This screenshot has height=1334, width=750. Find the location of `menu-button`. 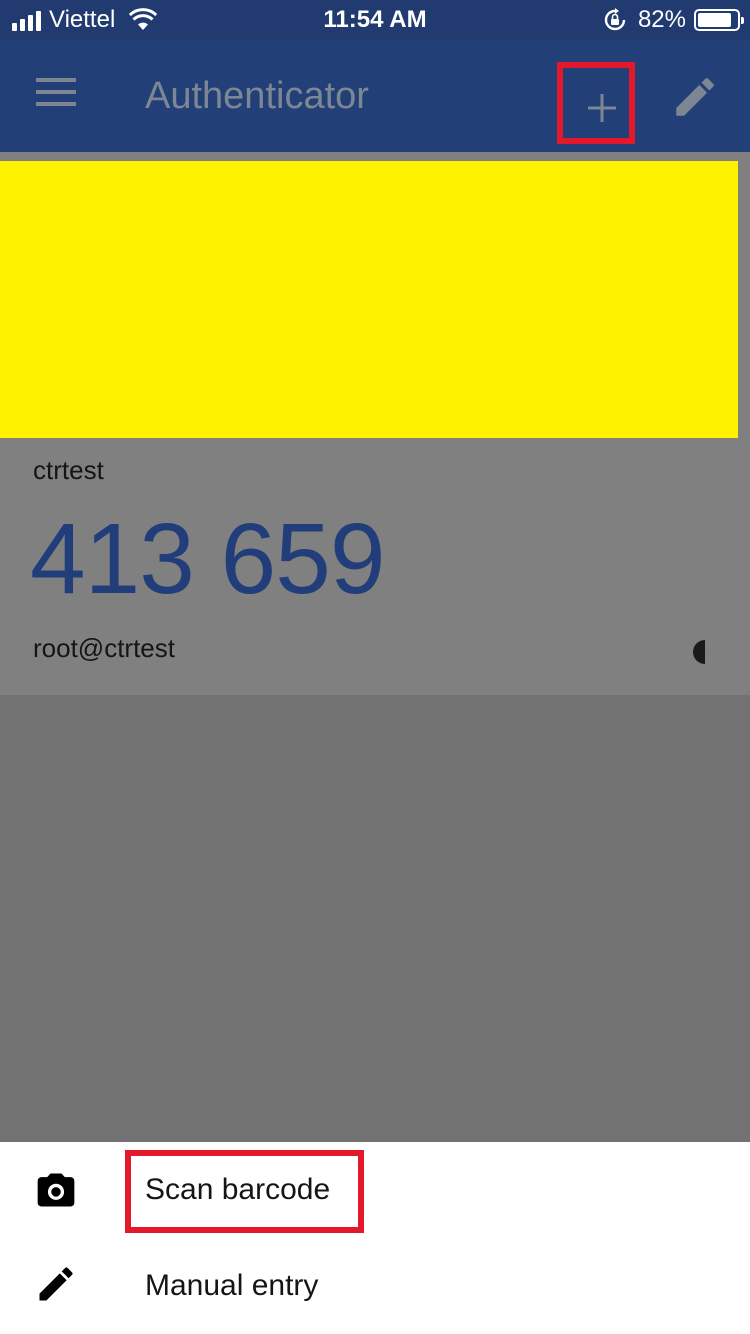

menu-button is located at coordinates (56, 93).